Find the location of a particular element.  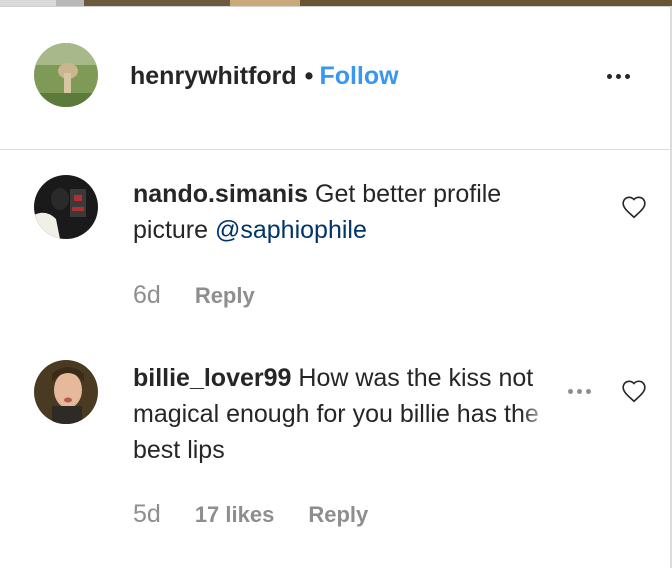

comment-meta: 5d 17 likes Reply is located at coordinates (250, 514).